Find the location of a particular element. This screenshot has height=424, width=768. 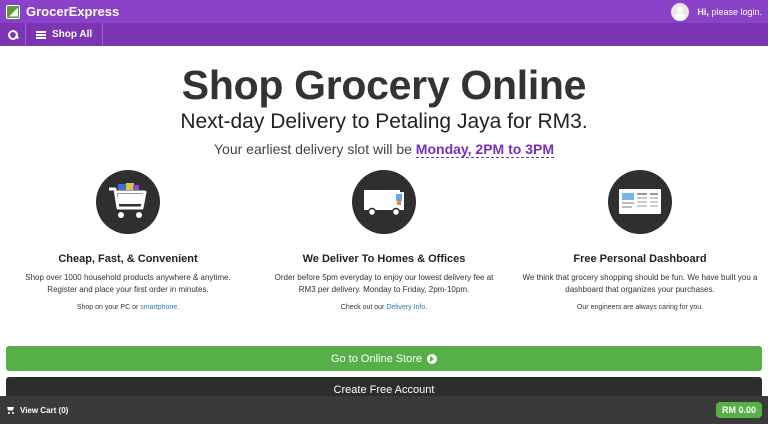

delivery-info-link: Delivery Info is located at coordinates (405, 307).